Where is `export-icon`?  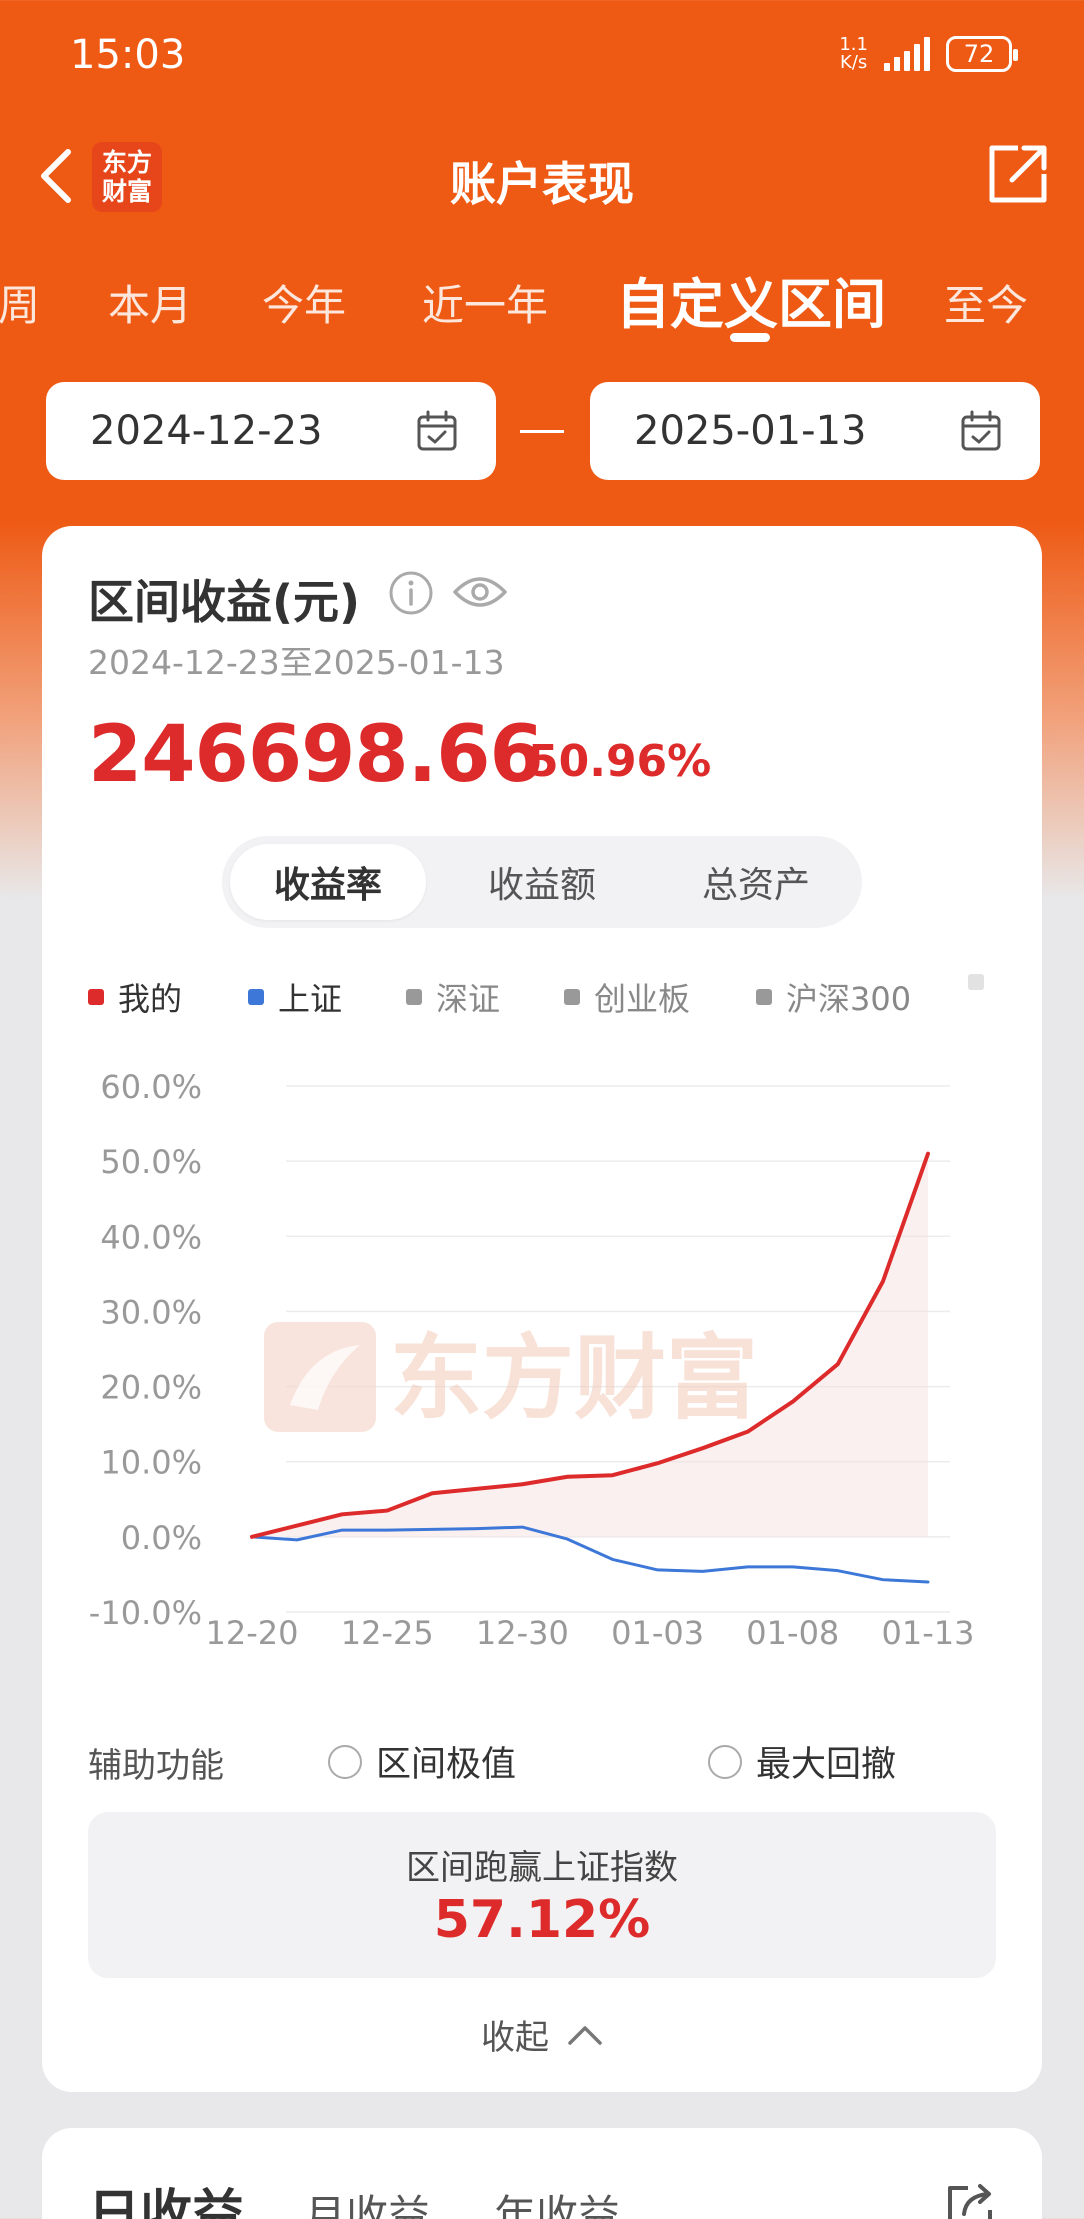 export-icon is located at coordinates (970, 2200).